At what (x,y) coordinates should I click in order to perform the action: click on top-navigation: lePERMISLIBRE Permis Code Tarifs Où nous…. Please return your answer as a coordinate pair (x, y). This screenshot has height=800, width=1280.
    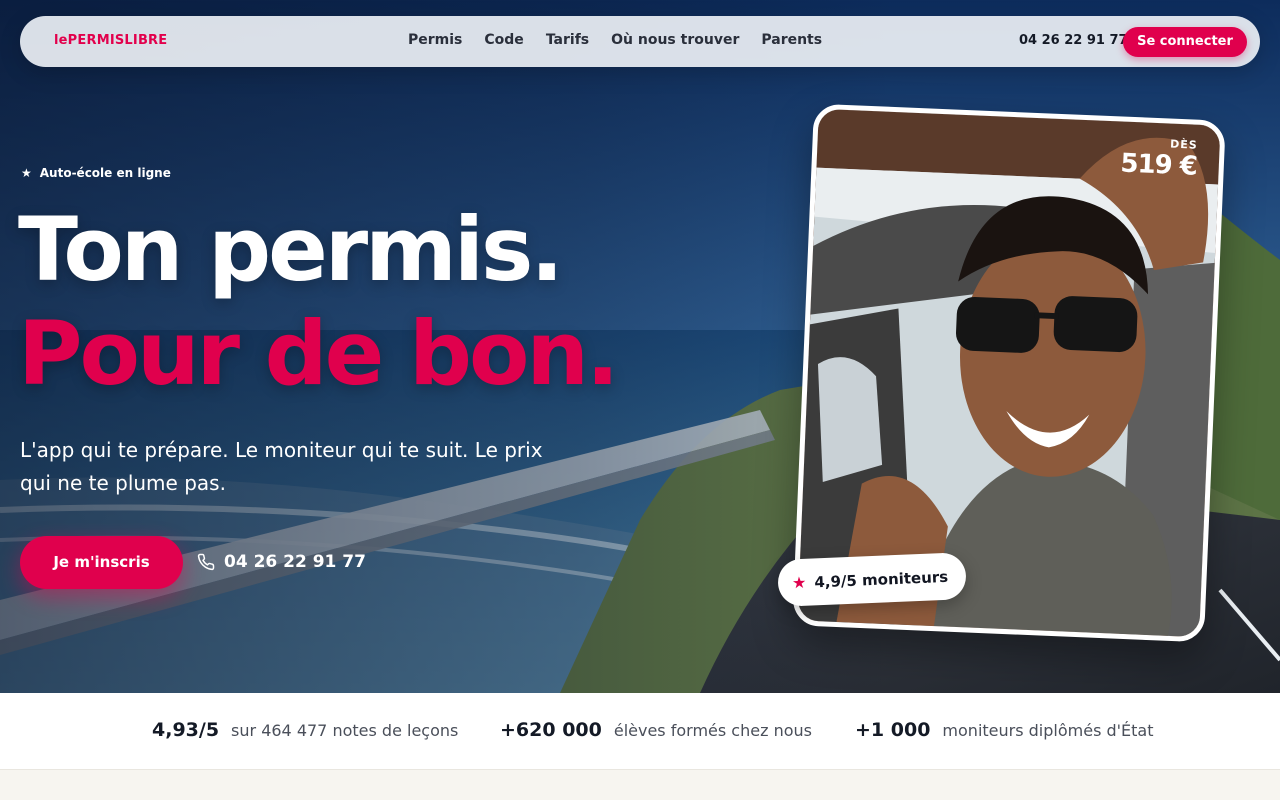
    Looking at the image, I should click on (640, 41).